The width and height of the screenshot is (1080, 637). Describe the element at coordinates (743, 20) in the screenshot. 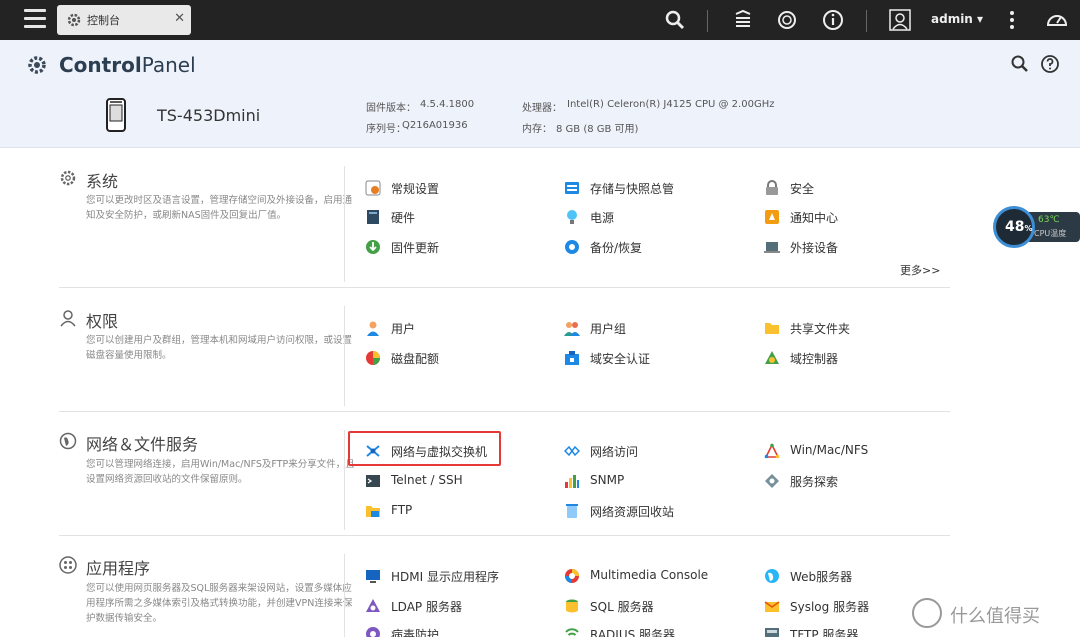

I see `task-stack-icon` at that location.